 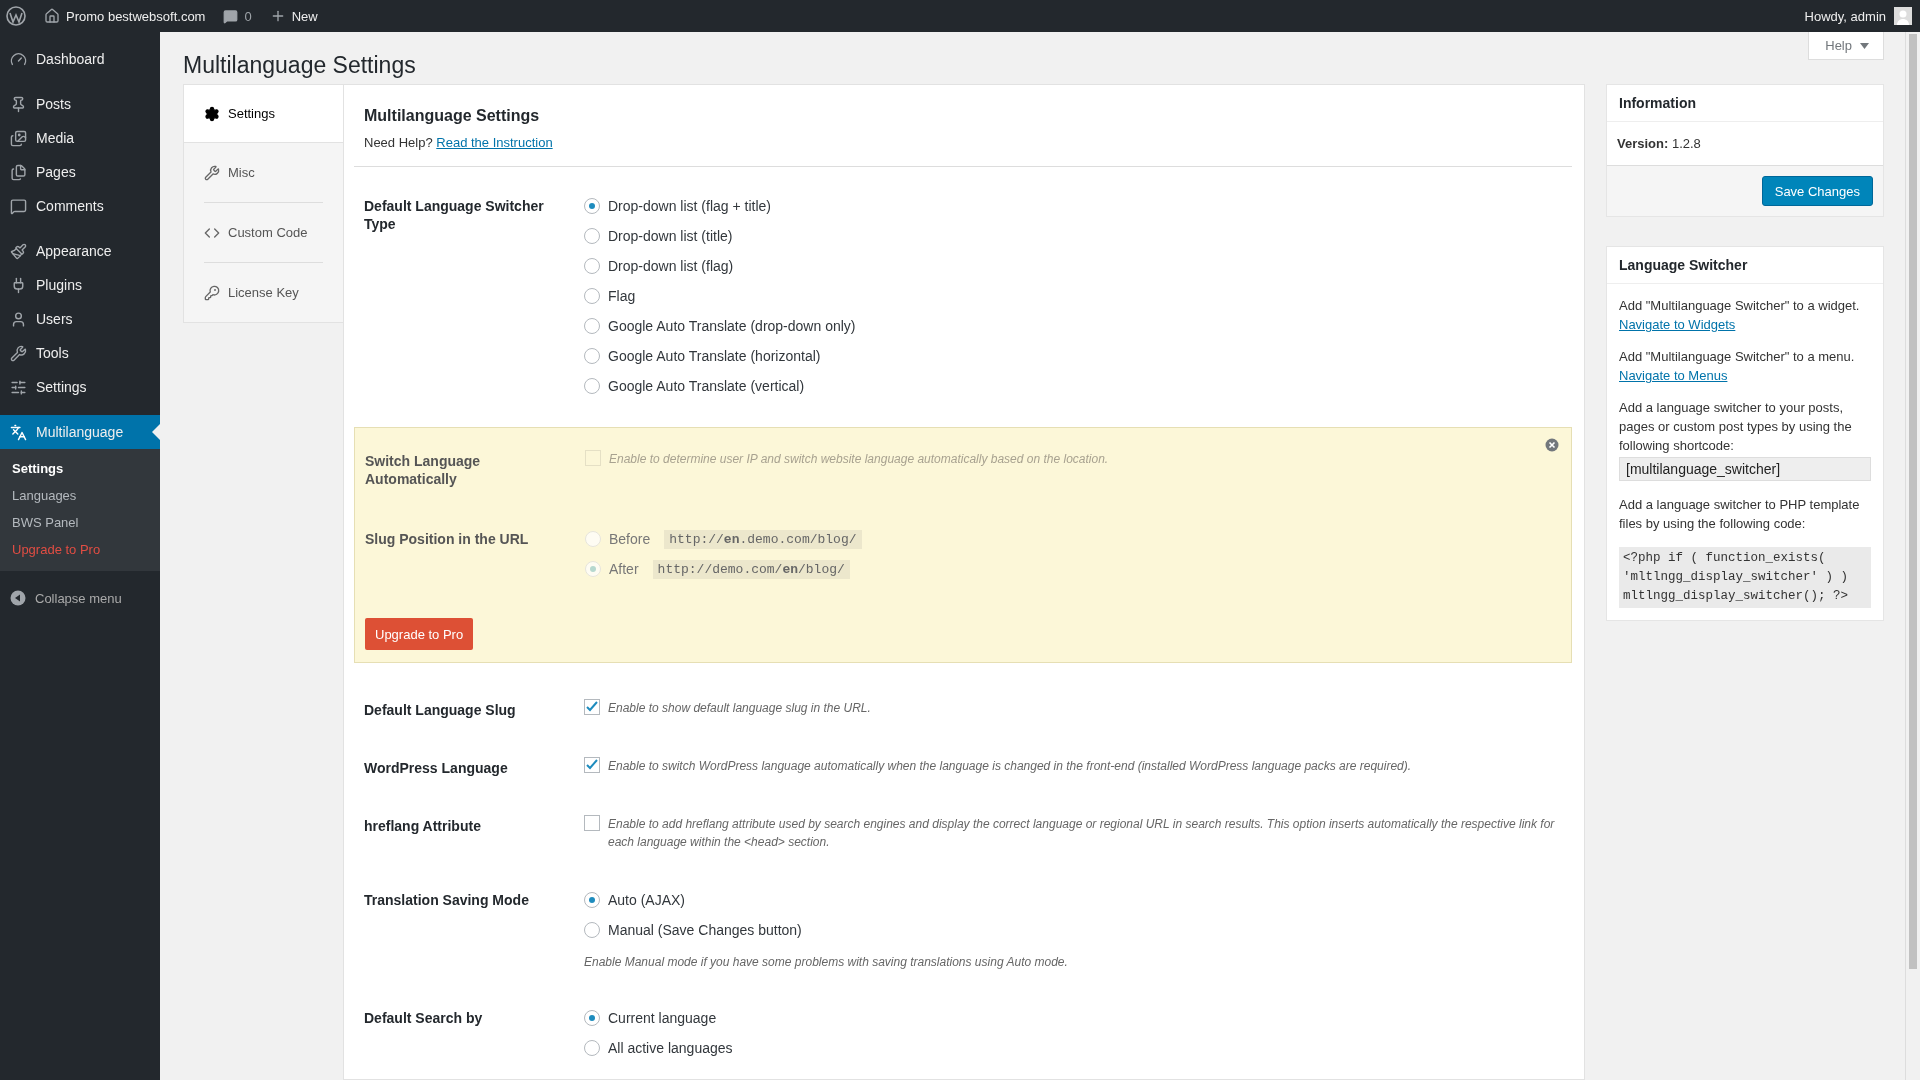 I want to click on sliders-icon, so click(x=18, y=387).